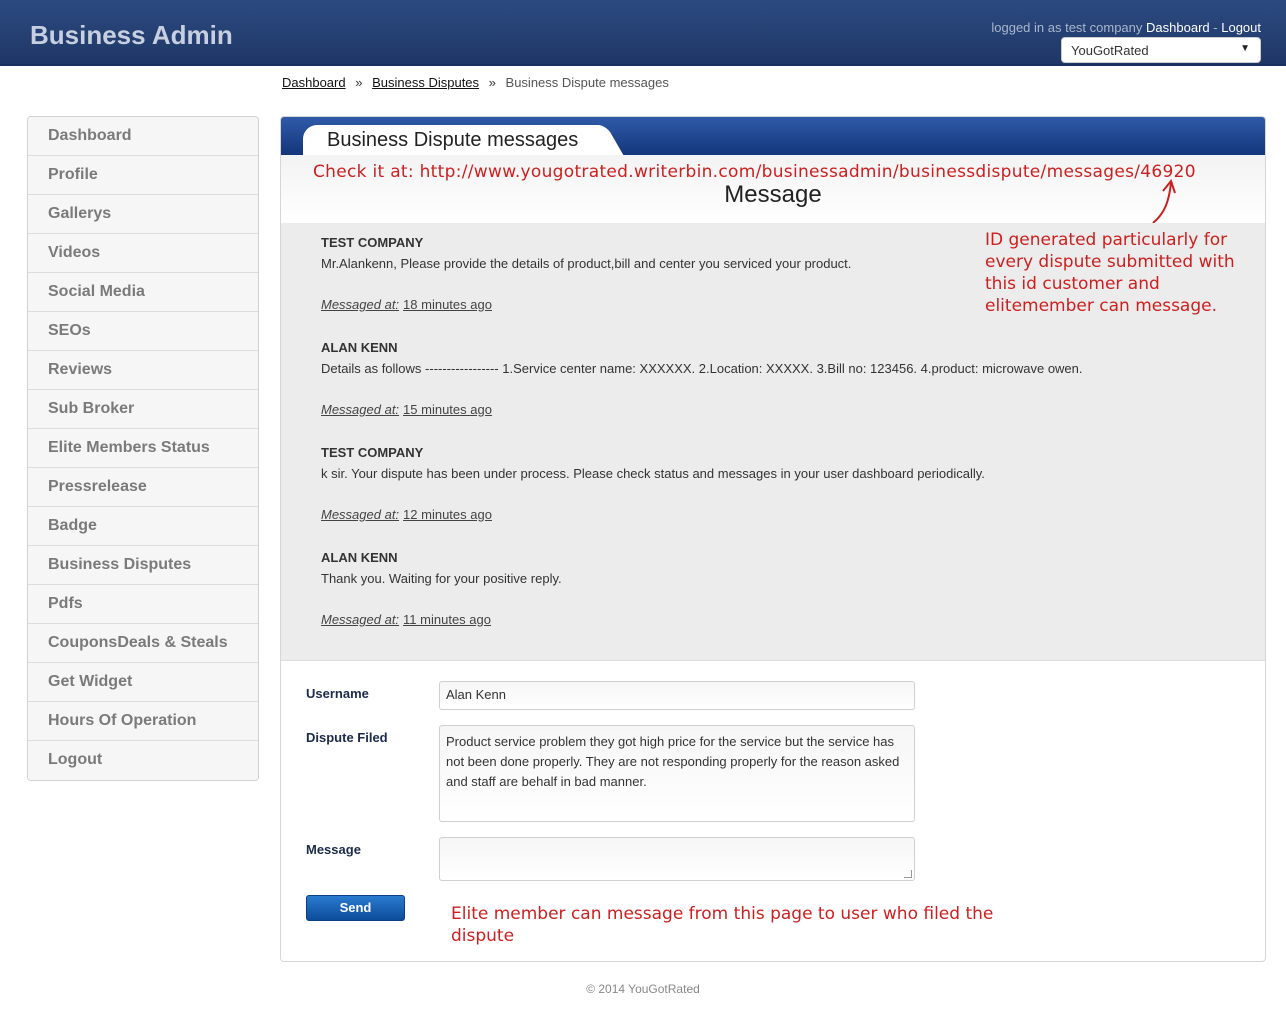  What do you see at coordinates (143, 604) in the screenshot?
I see `sidebar-item-pdfs: Pdfs` at bounding box center [143, 604].